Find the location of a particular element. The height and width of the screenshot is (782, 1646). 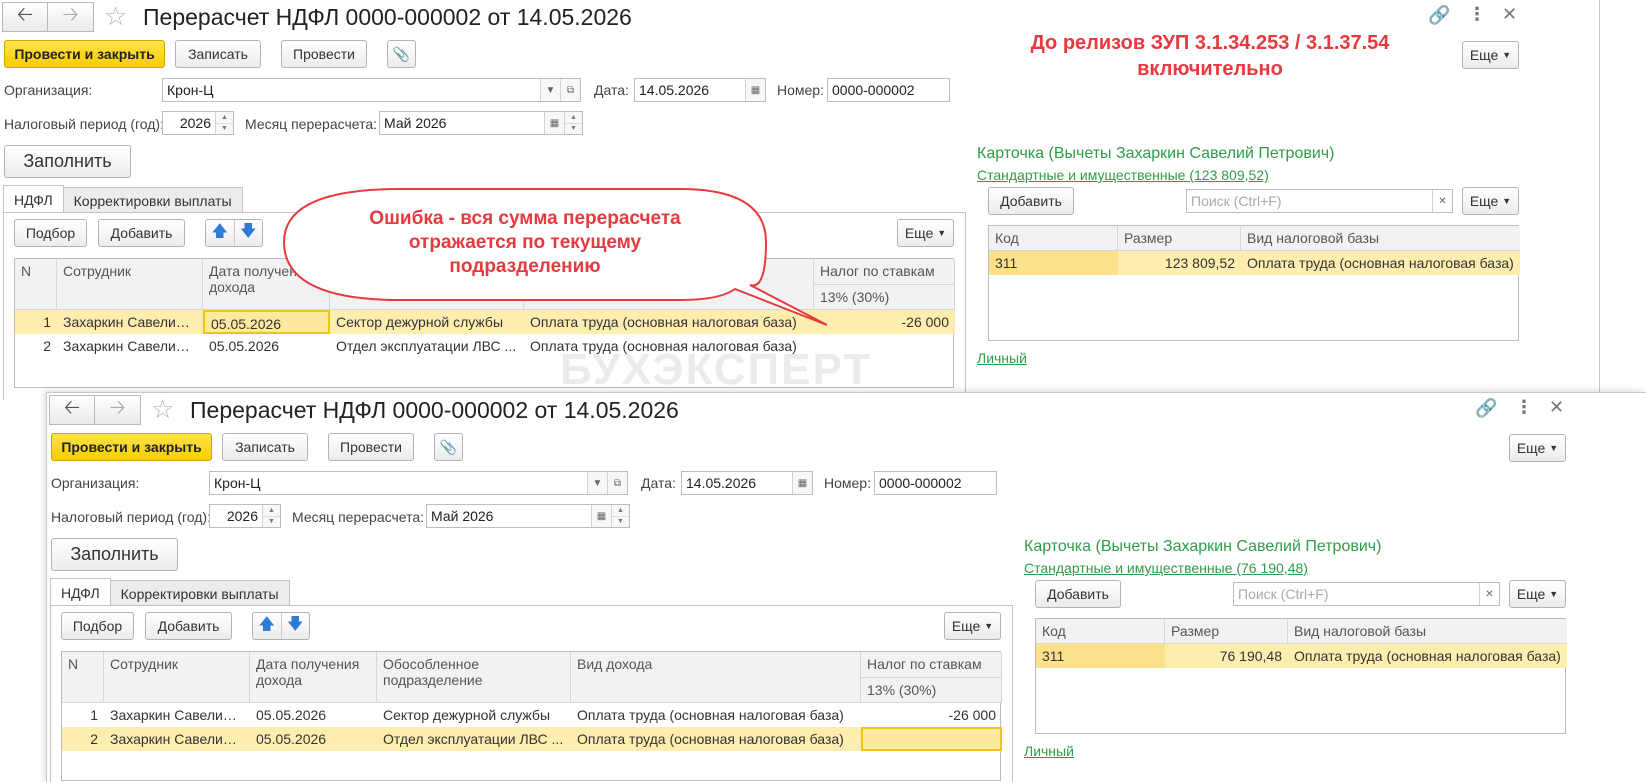

col-dept-header: Обособленное подразделение is located at coordinates (474, 677).